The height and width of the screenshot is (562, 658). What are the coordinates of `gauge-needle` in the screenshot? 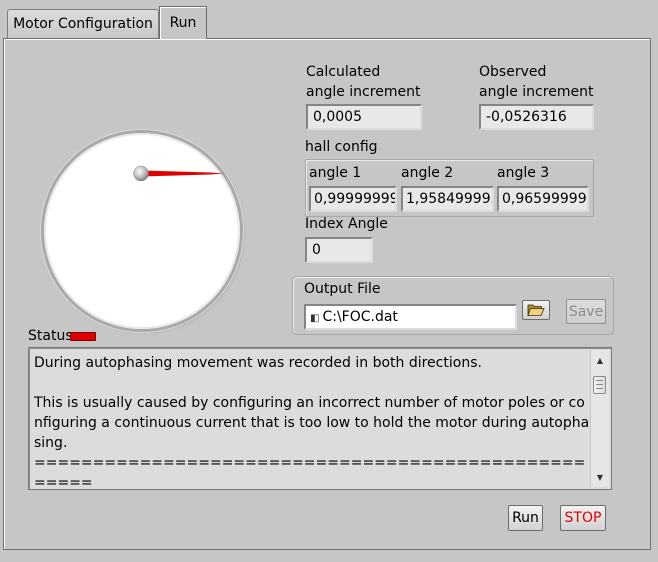 It's located at (183, 173).